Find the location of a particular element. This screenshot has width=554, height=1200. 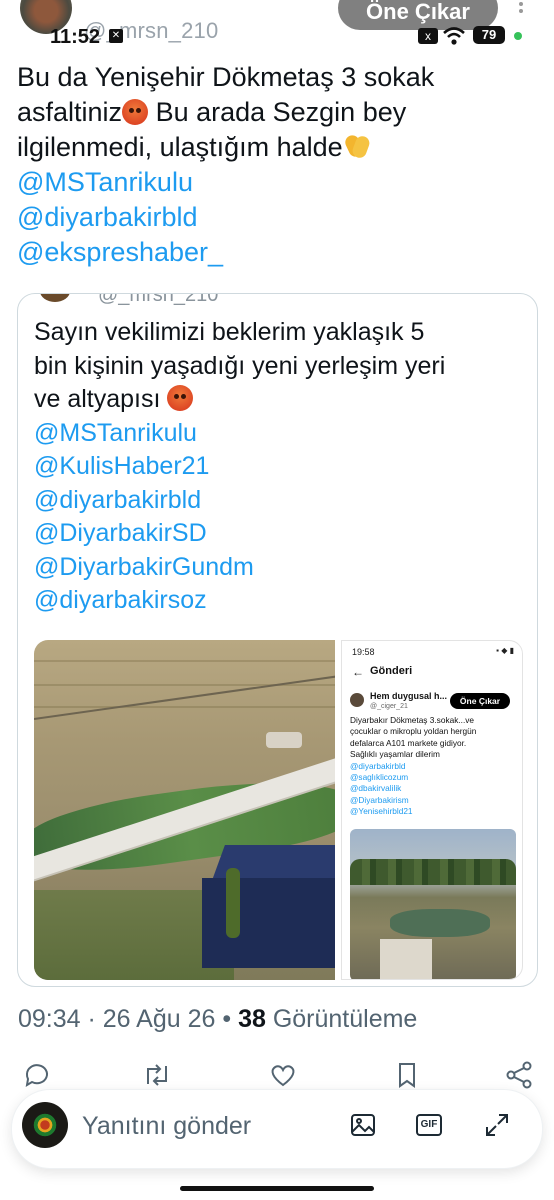

embedded-mention: @Yenisehirbld21 is located at coordinates (381, 811).